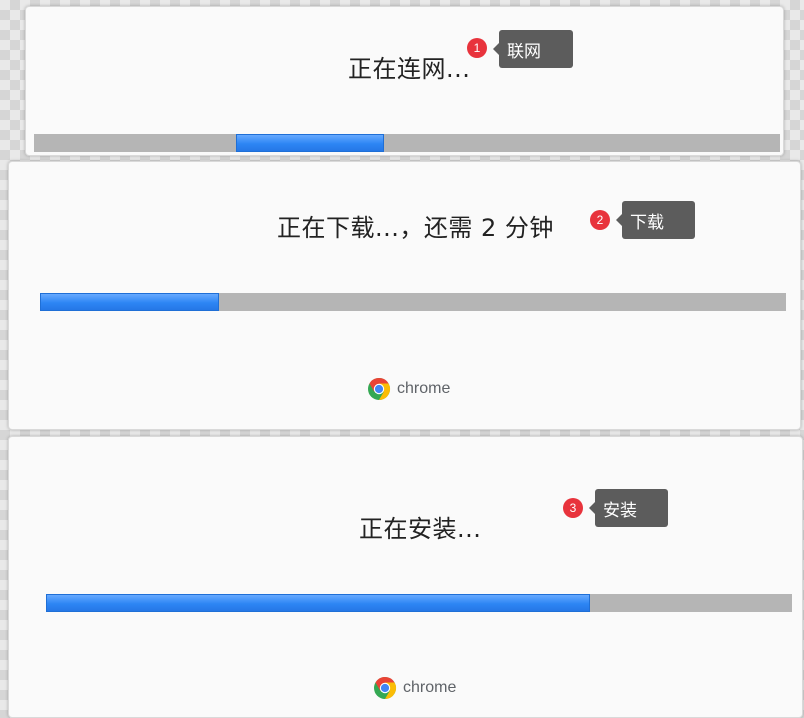 This screenshot has height=718, width=804. Describe the element at coordinates (655, 220) in the screenshot. I see `step-tag-download: 下载` at that location.